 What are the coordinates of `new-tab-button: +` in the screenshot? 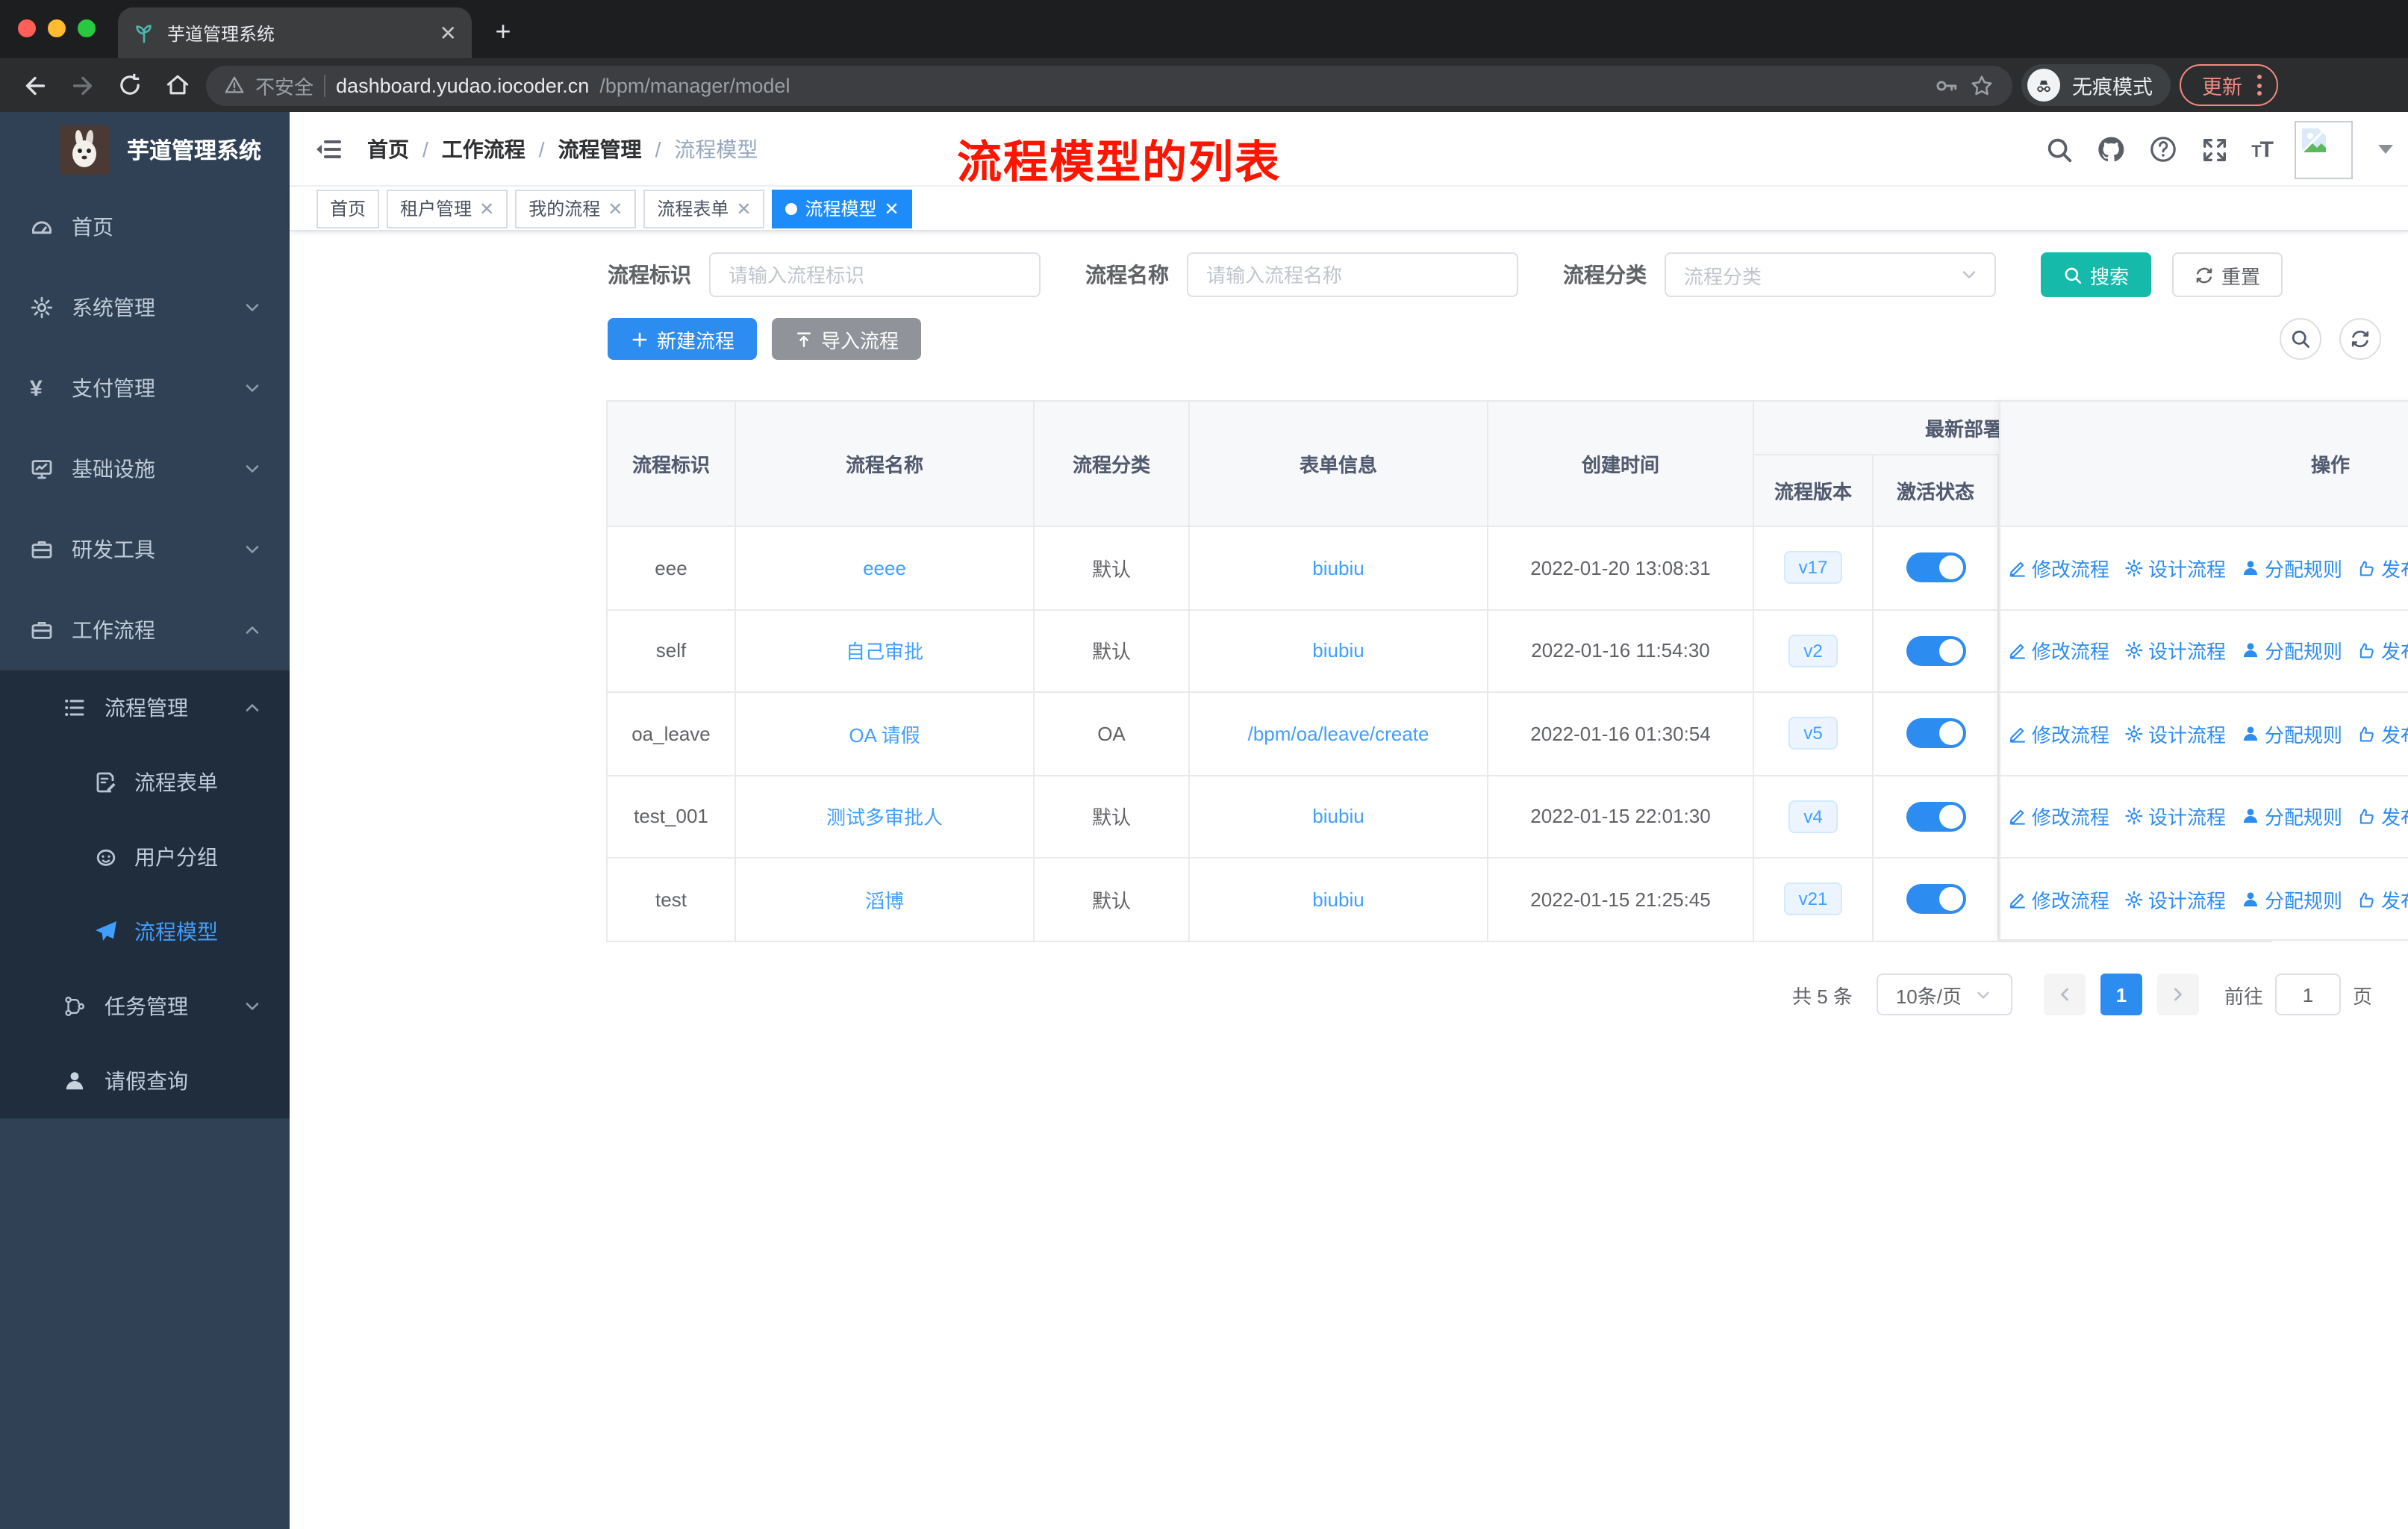 It's located at (503, 32).